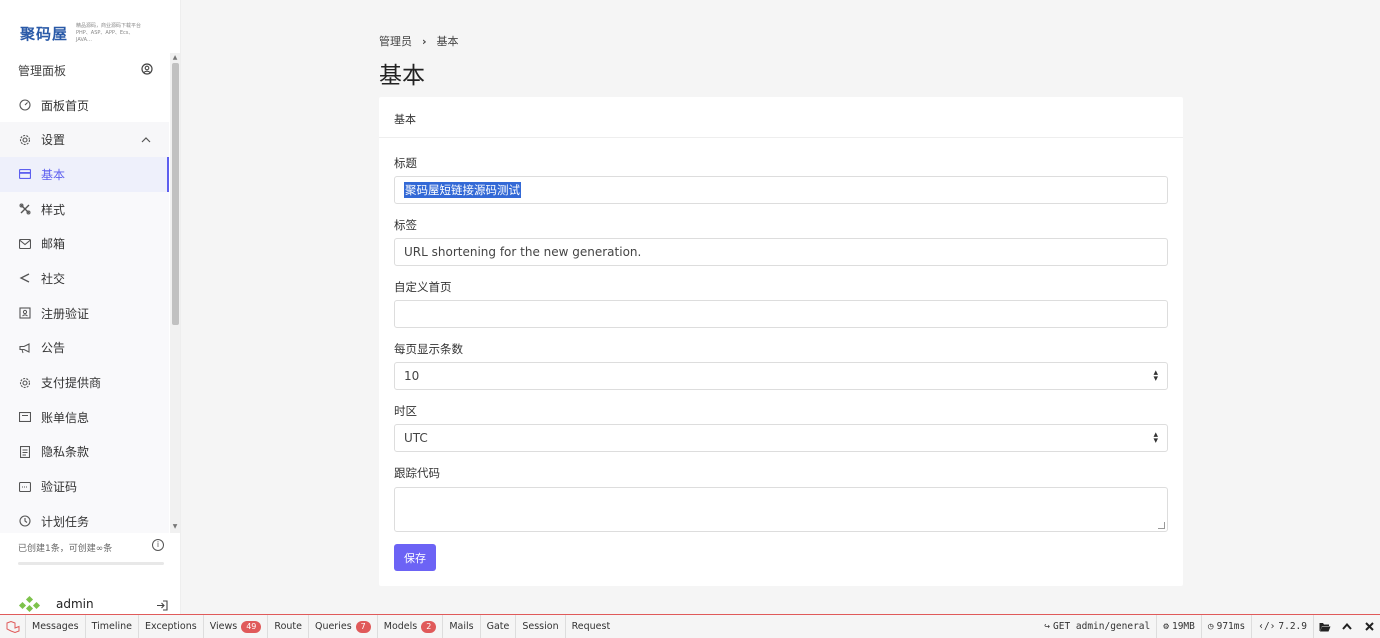  I want to click on request-route: ↪ GET admin/general, so click(1098, 626).